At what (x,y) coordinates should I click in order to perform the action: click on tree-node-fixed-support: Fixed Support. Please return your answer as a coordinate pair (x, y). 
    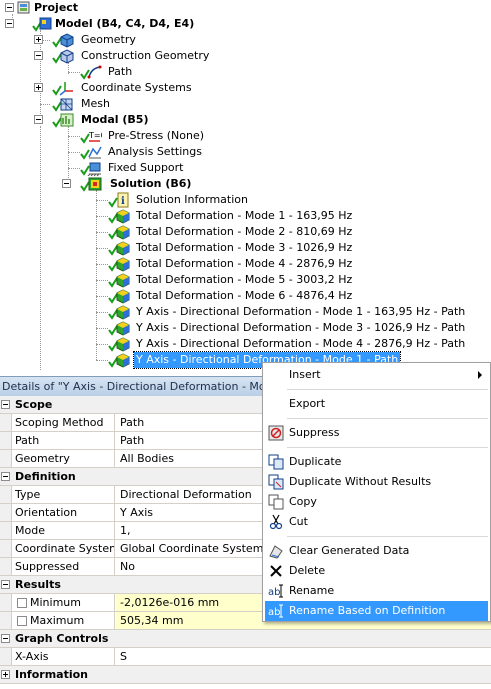
    Looking at the image, I should click on (245, 168).